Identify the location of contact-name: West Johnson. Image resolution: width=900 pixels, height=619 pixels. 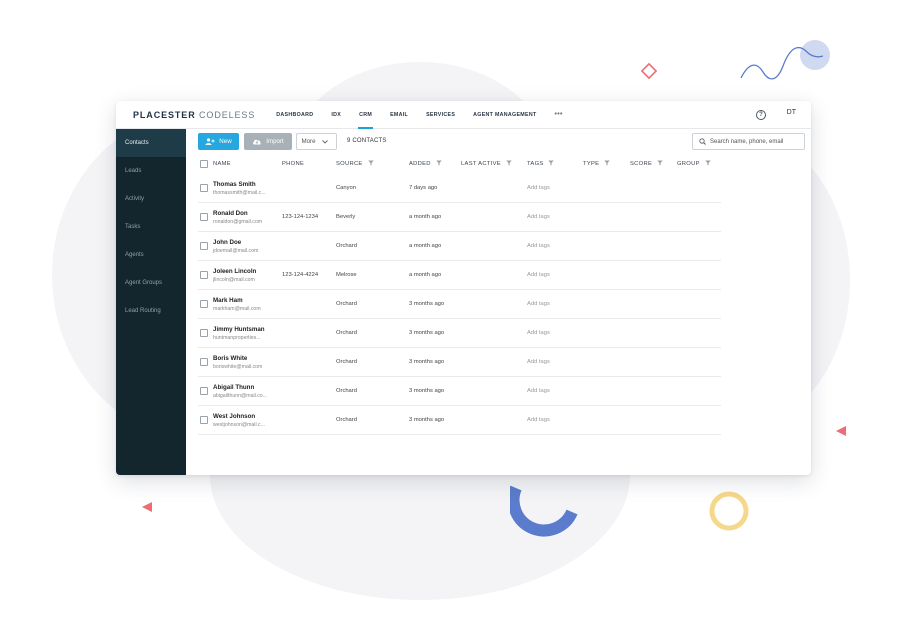
(234, 416).